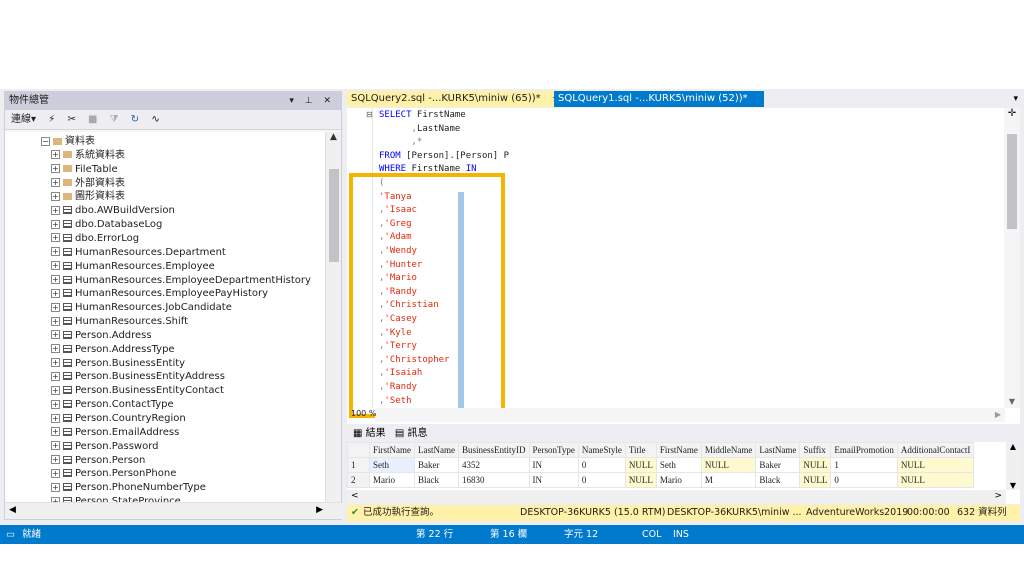 Image resolution: width=1024 pixels, height=576 pixels. What do you see at coordinates (493, 465) in the screenshot?
I see `grid-cell: 4352` at bounding box center [493, 465].